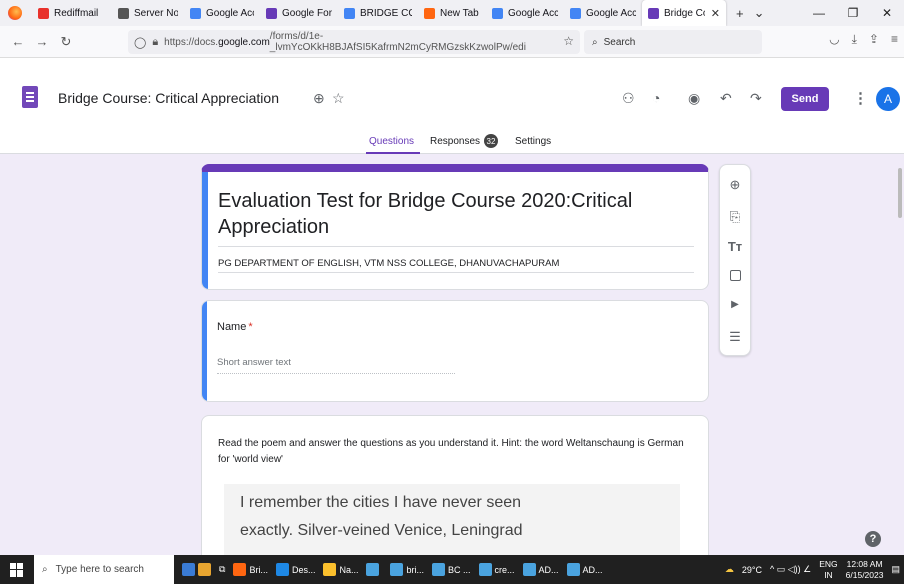  I want to click on weather-icon: ☁, so click(729, 569).